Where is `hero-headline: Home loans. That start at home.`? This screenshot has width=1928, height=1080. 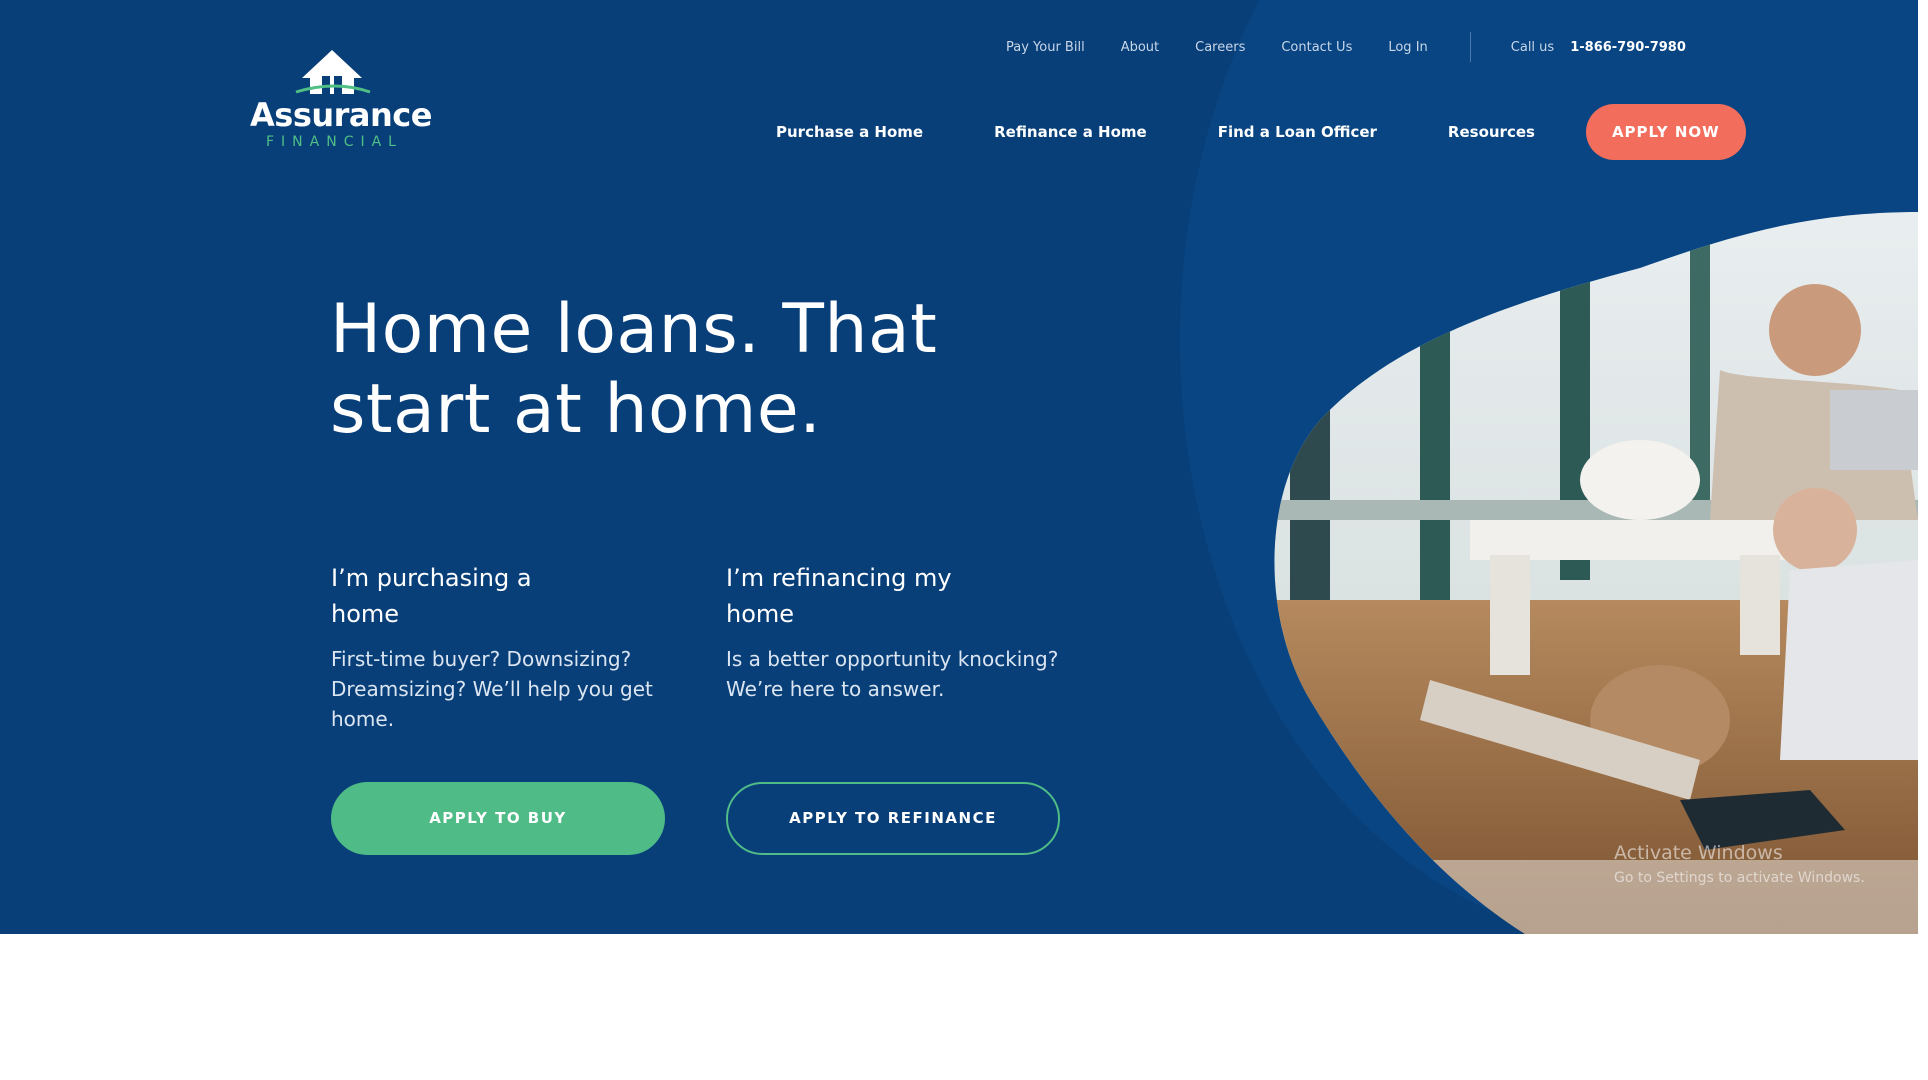
hero-headline: Home loans. That start at home. is located at coordinates (680, 370).